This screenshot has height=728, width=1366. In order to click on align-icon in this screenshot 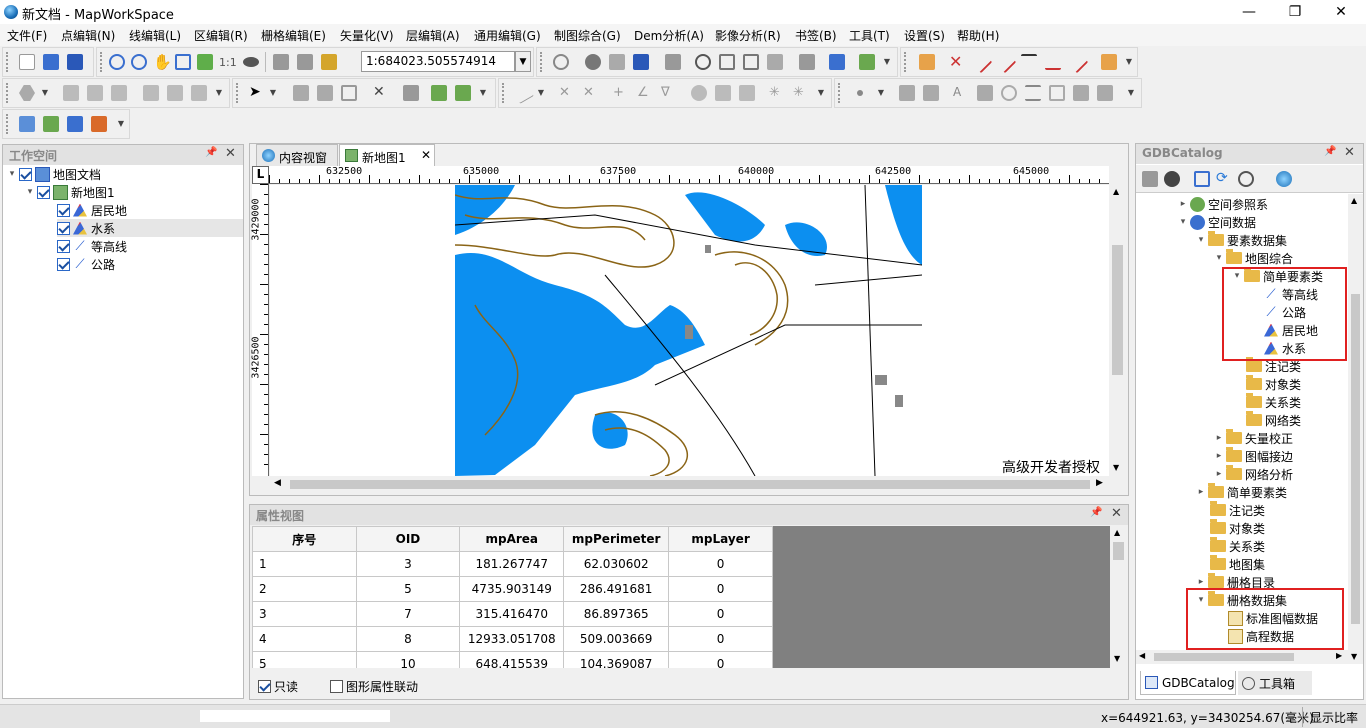, I will do `click(1033, 93)`.